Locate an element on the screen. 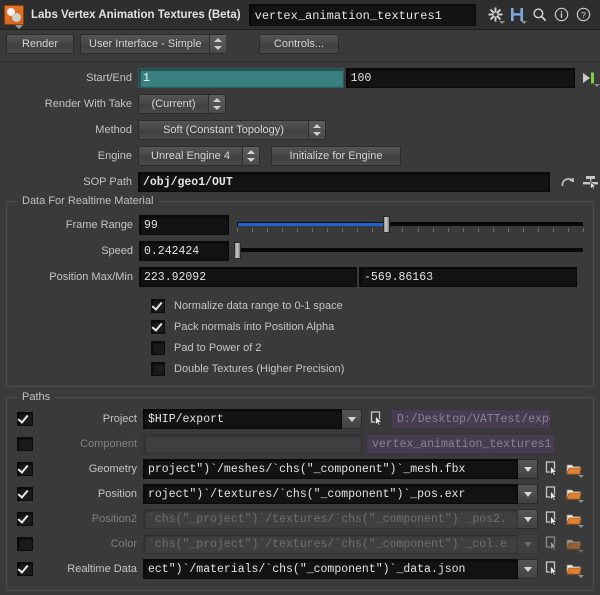 The width and height of the screenshot is (600, 595). frame-range-input: 99 is located at coordinates (184, 225).